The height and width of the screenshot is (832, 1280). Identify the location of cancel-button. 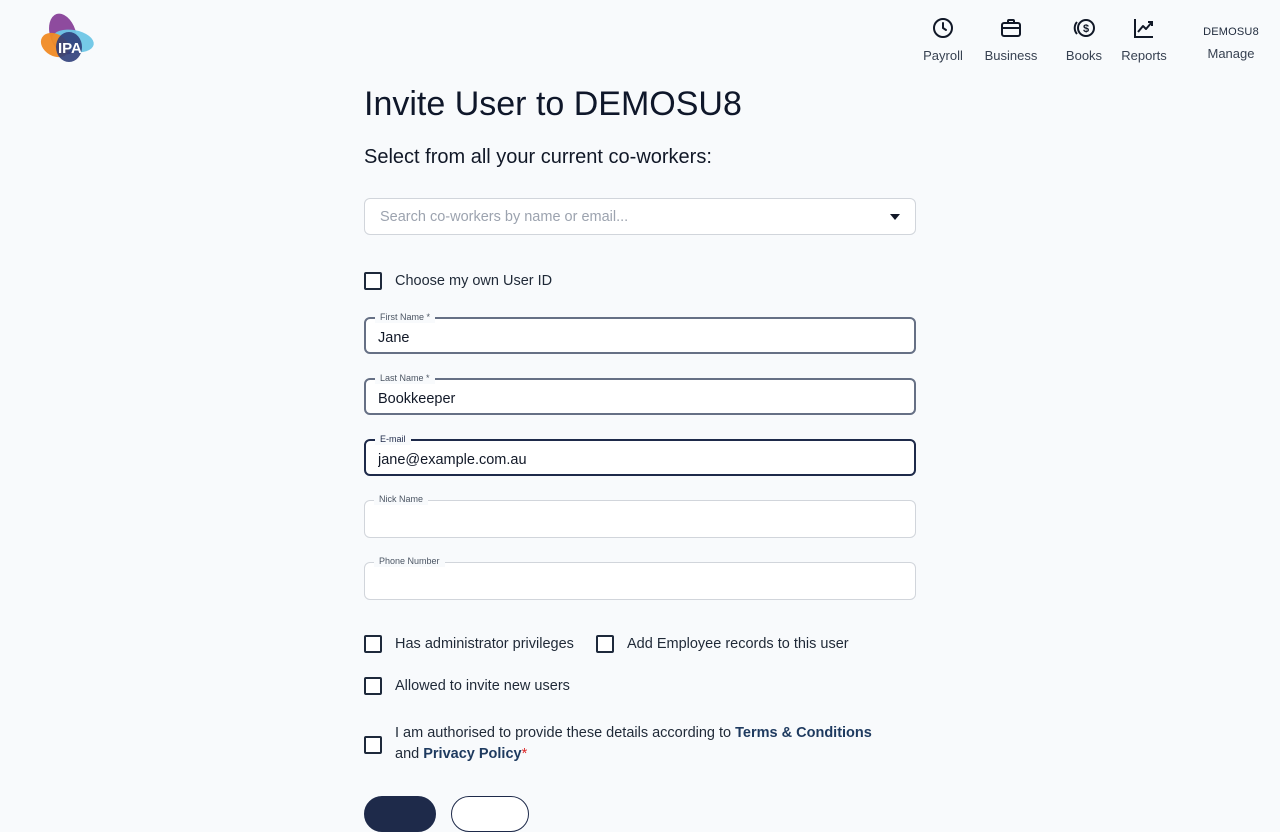
(490, 814).